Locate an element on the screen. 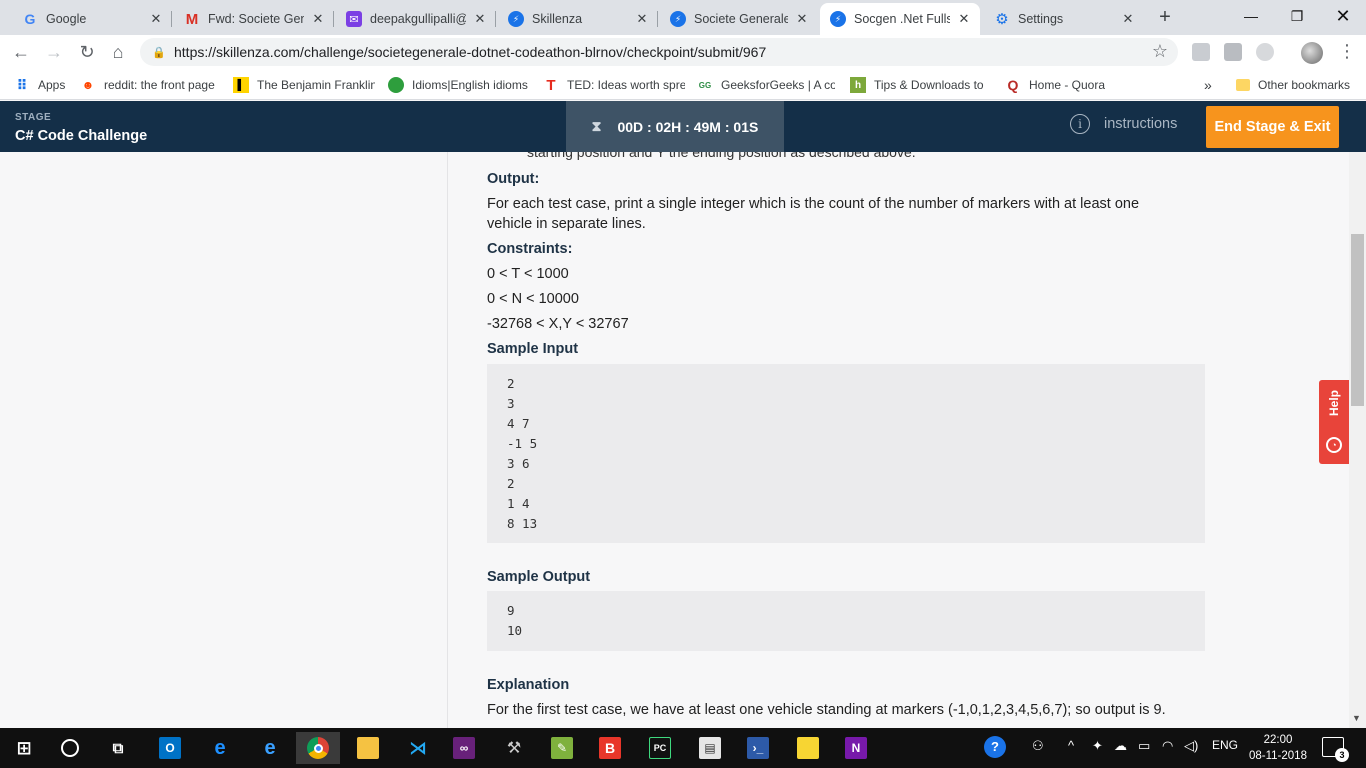  windows-logo-icon: ⊞ is located at coordinates (24, 747).